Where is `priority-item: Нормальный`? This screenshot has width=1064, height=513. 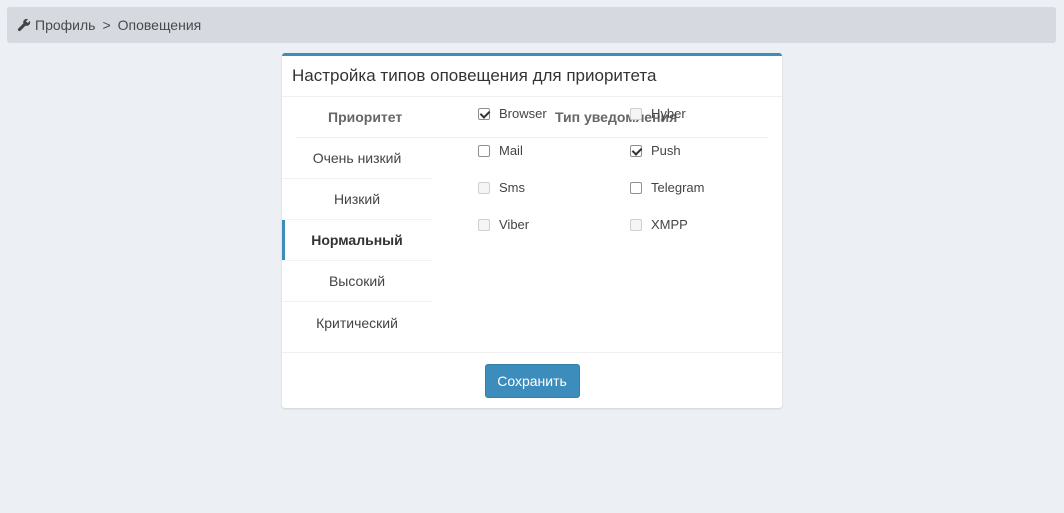 priority-item: Нормальный is located at coordinates (357, 240).